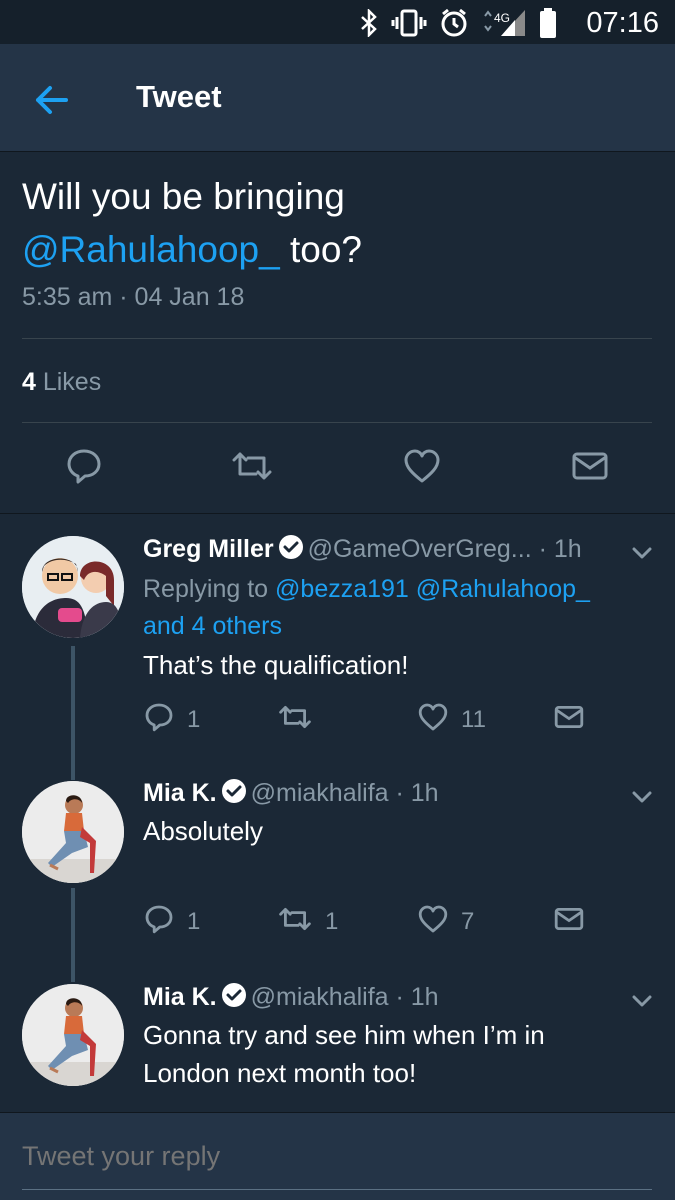 This screenshot has width=675, height=1200. What do you see at coordinates (454, 23) in the screenshot?
I see `alarm-icon` at bounding box center [454, 23].